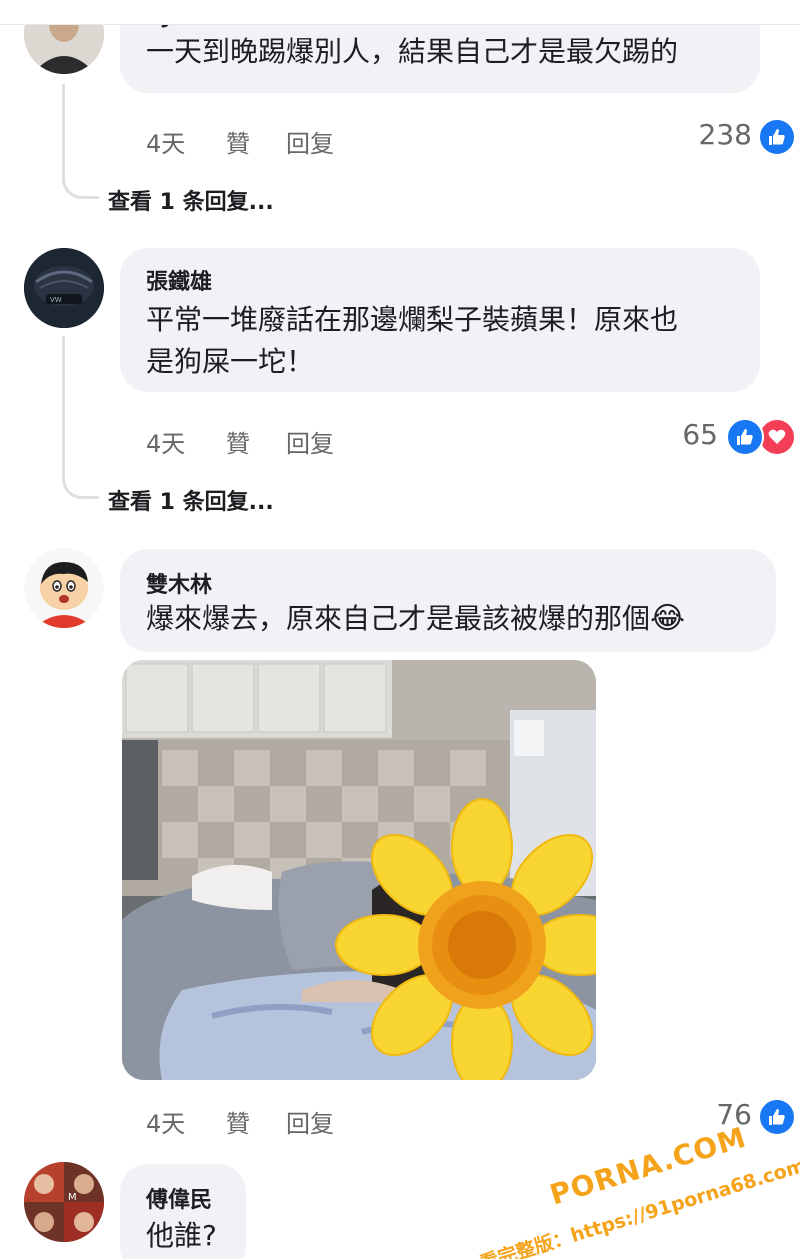 The height and width of the screenshot is (1259, 800). What do you see at coordinates (412, 319) in the screenshot?
I see `comment-text-line-1: 平常一堆廢話在那邊爛梨子裝蘋果！原來也` at bounding box center [412, 319].